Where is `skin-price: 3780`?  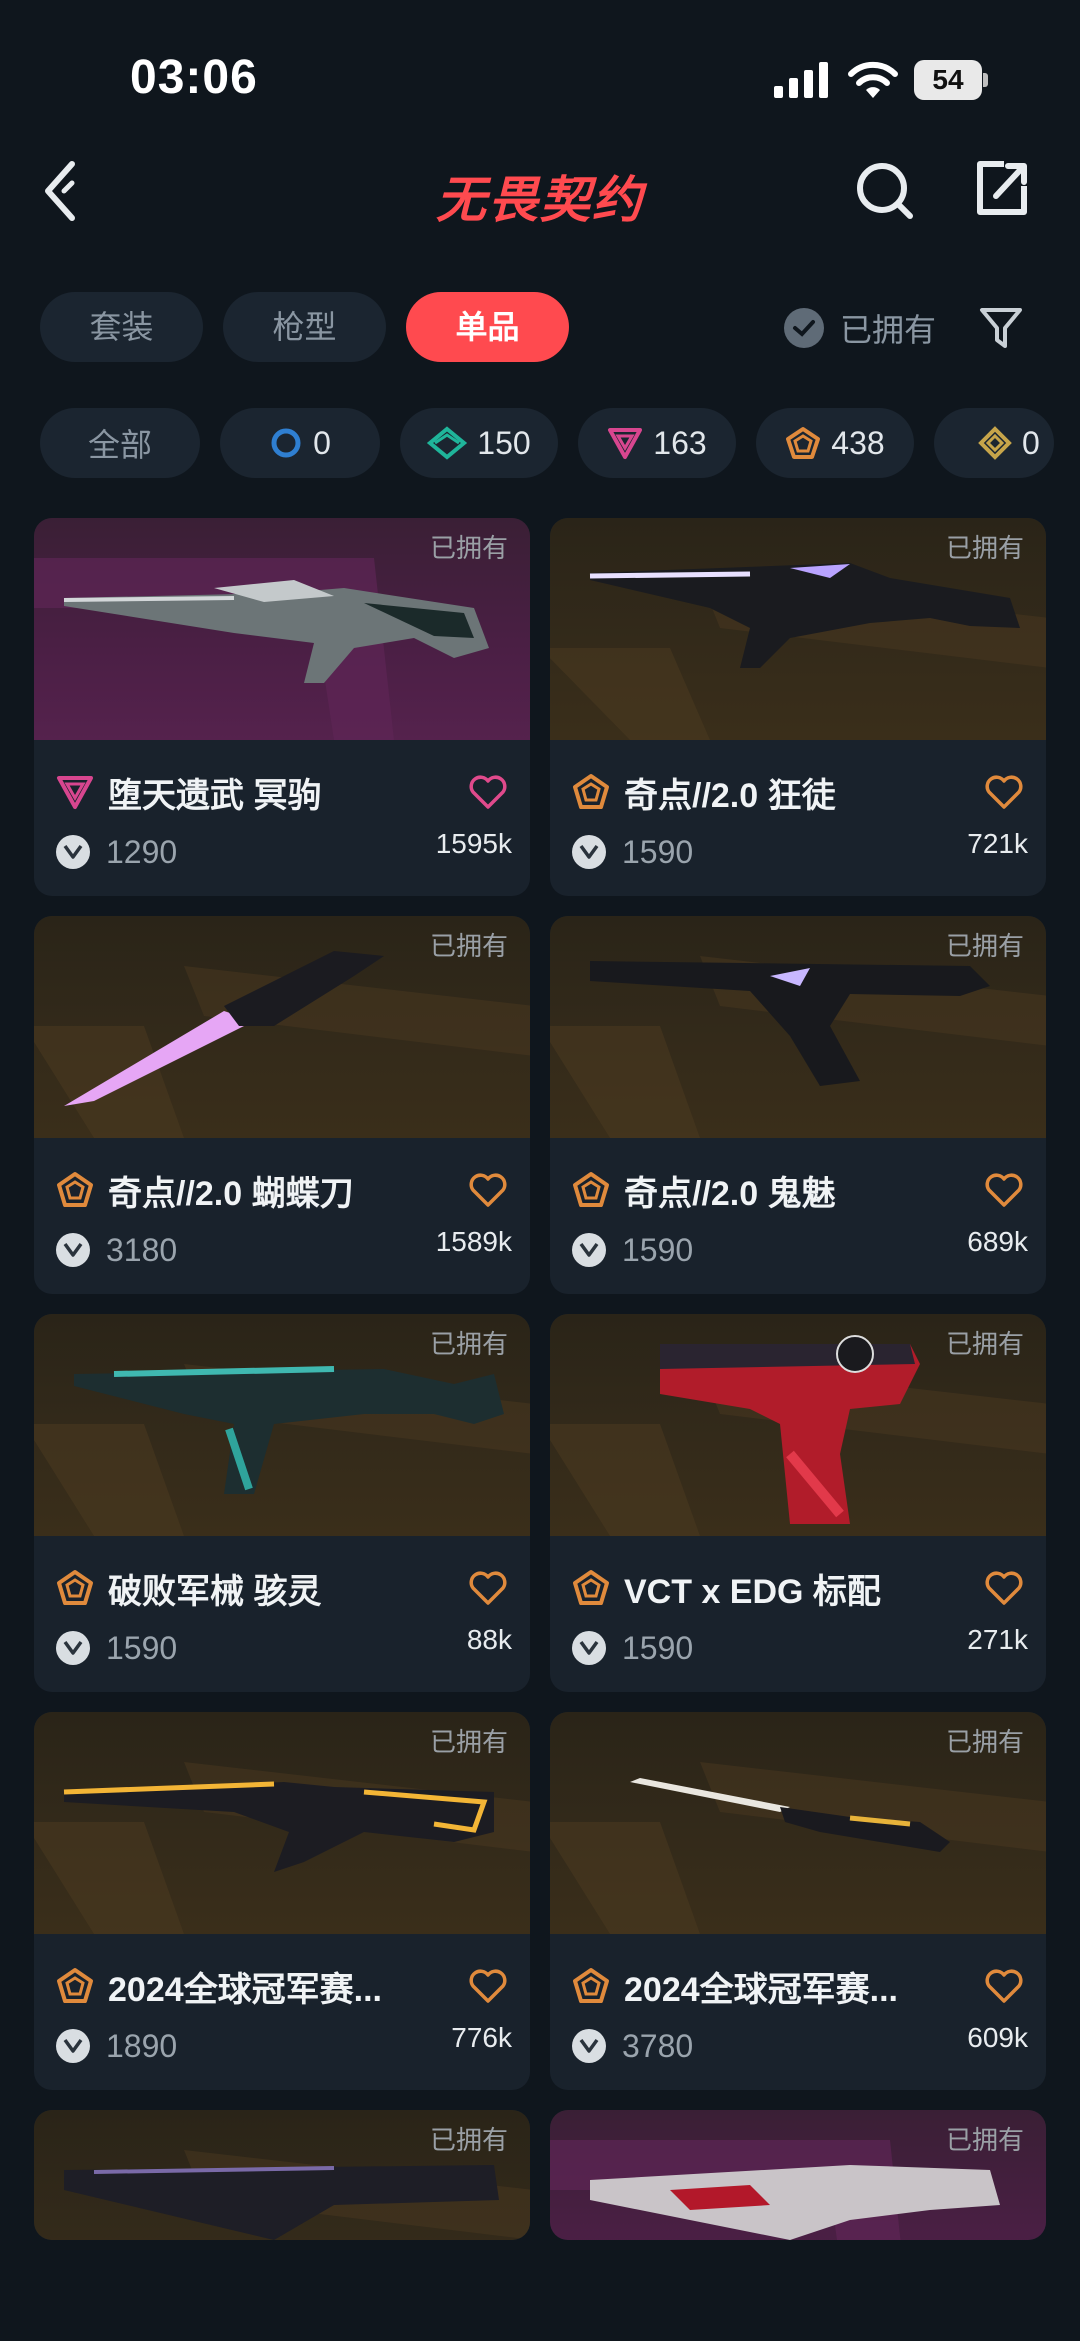 skin-price: 3780 is located at coordinates (658, 2045).